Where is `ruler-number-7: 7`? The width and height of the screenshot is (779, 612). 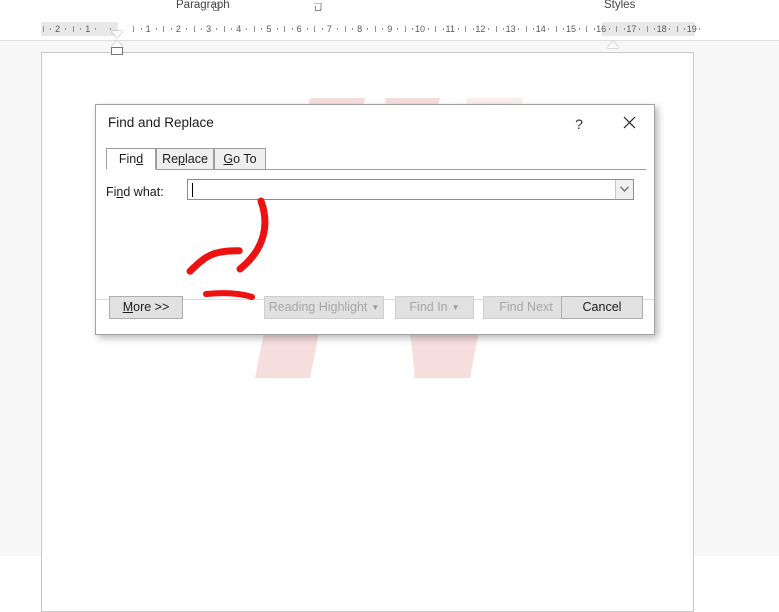 ruler-number-7: 7 is located at coordinates (329, 29).